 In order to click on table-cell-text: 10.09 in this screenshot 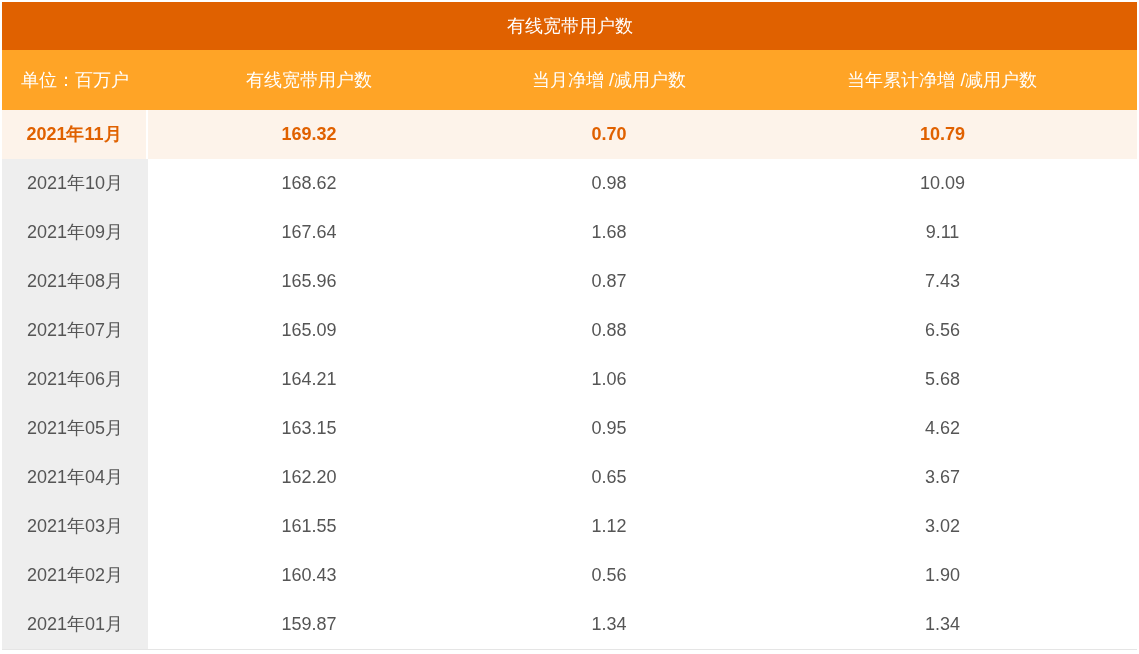, I will do `click(942, 183)`.